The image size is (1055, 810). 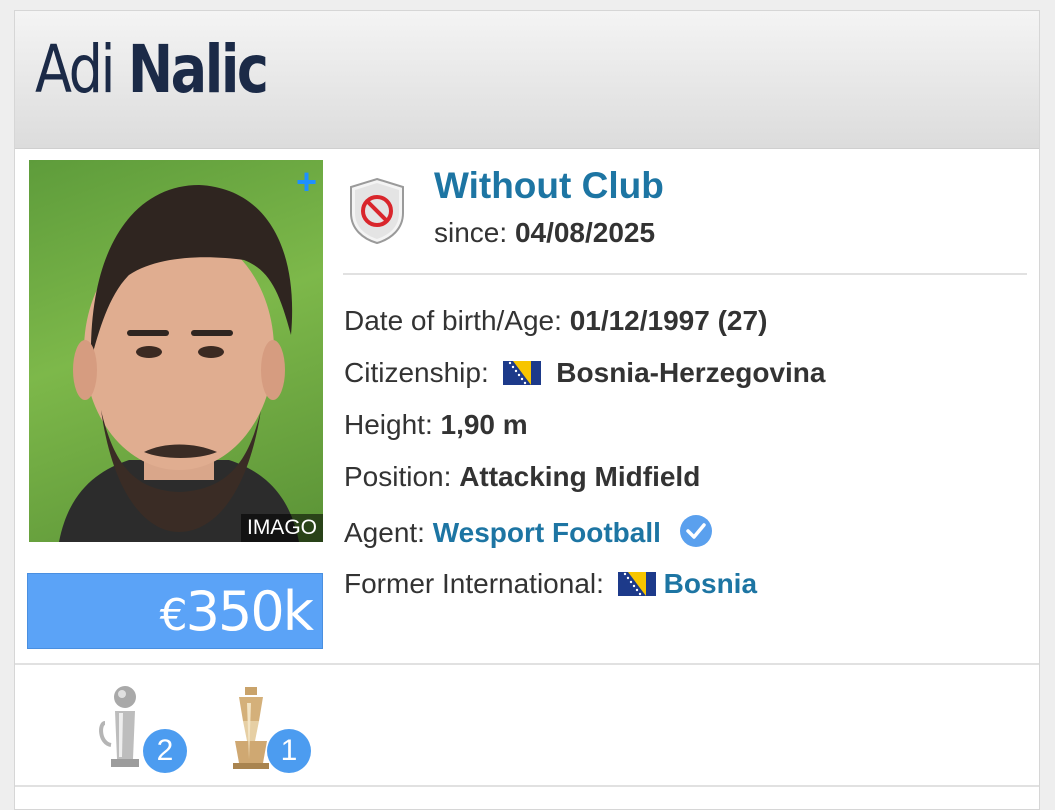 I want to click on first-name: Adi, so click(x=75, y=69).